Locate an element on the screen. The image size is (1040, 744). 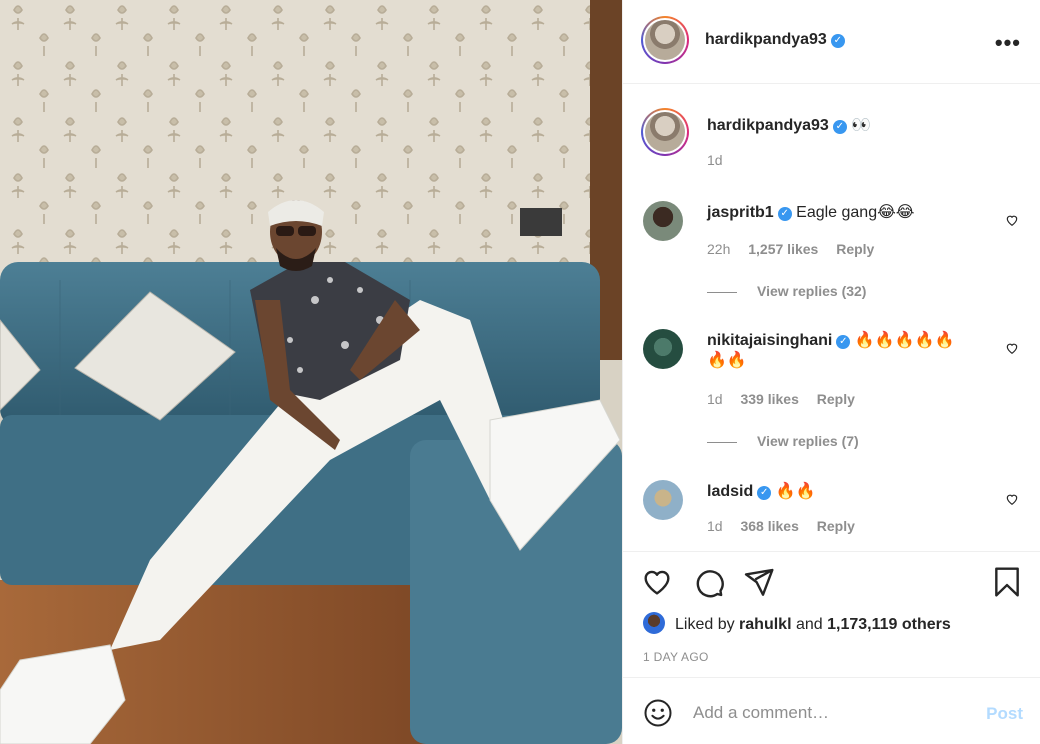
likes-prefix: Liked by is located at coordinates (705, 624).